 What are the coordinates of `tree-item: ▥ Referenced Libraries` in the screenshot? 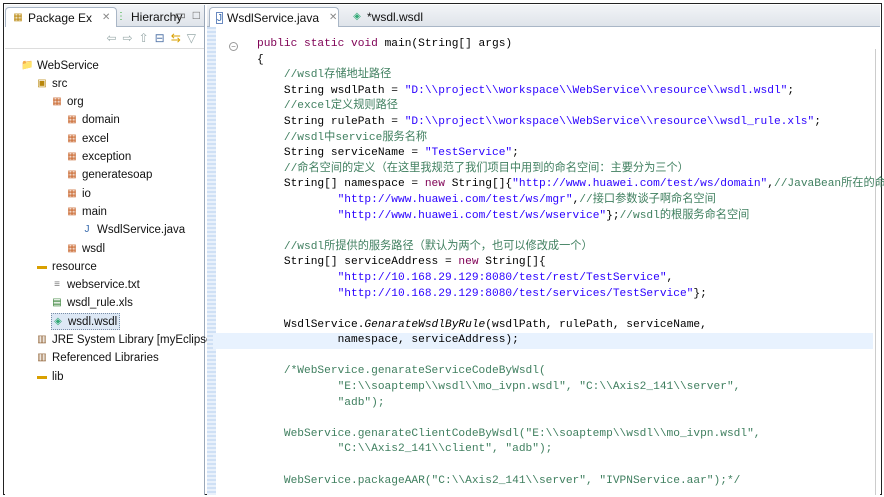 It's located at (97, 358).